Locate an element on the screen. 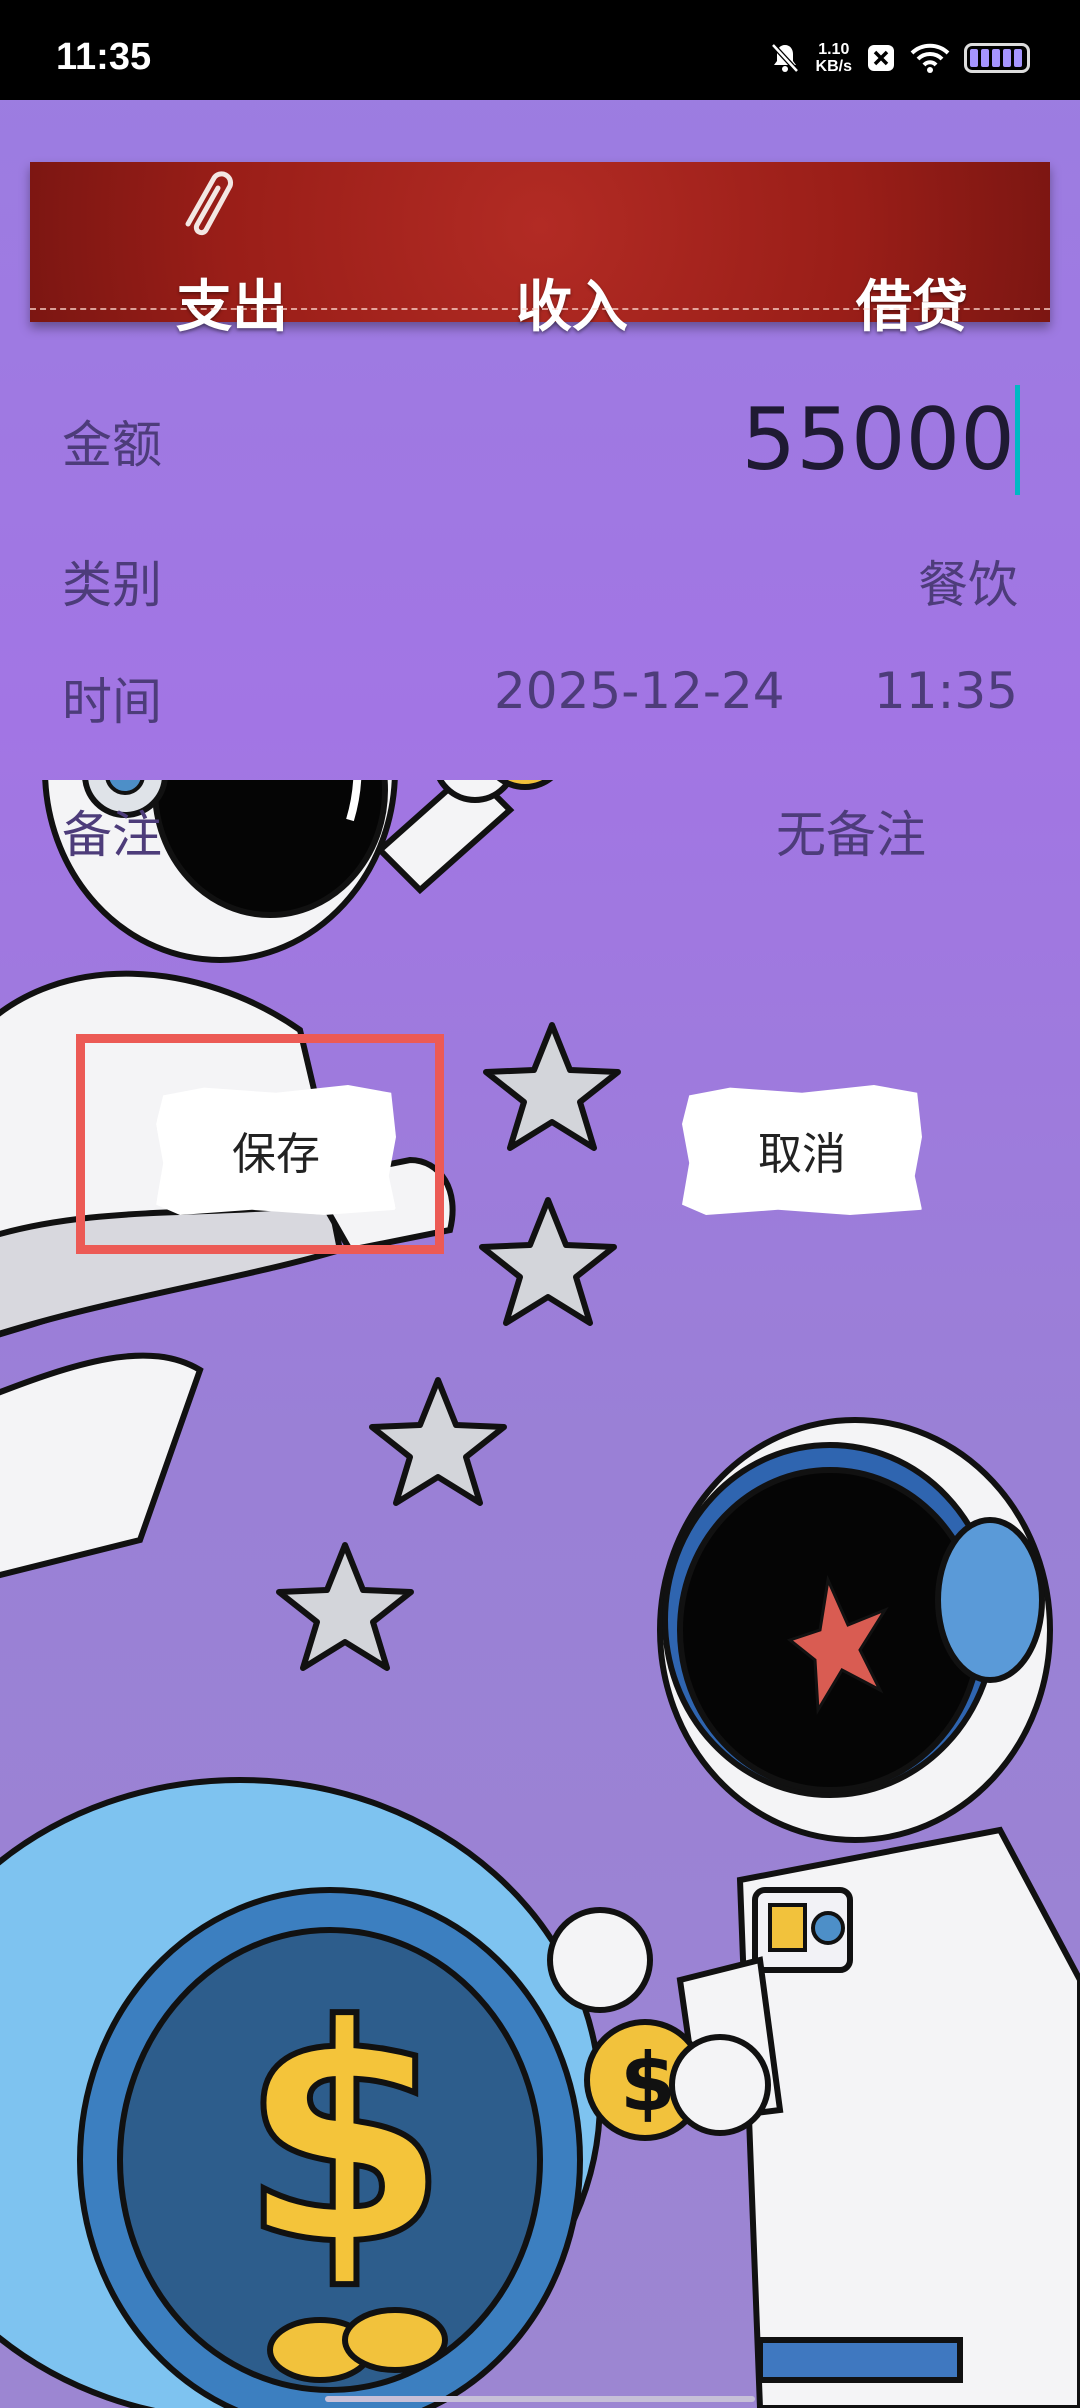  category-selector: 餐饮 is located at coordinates (968, 581).